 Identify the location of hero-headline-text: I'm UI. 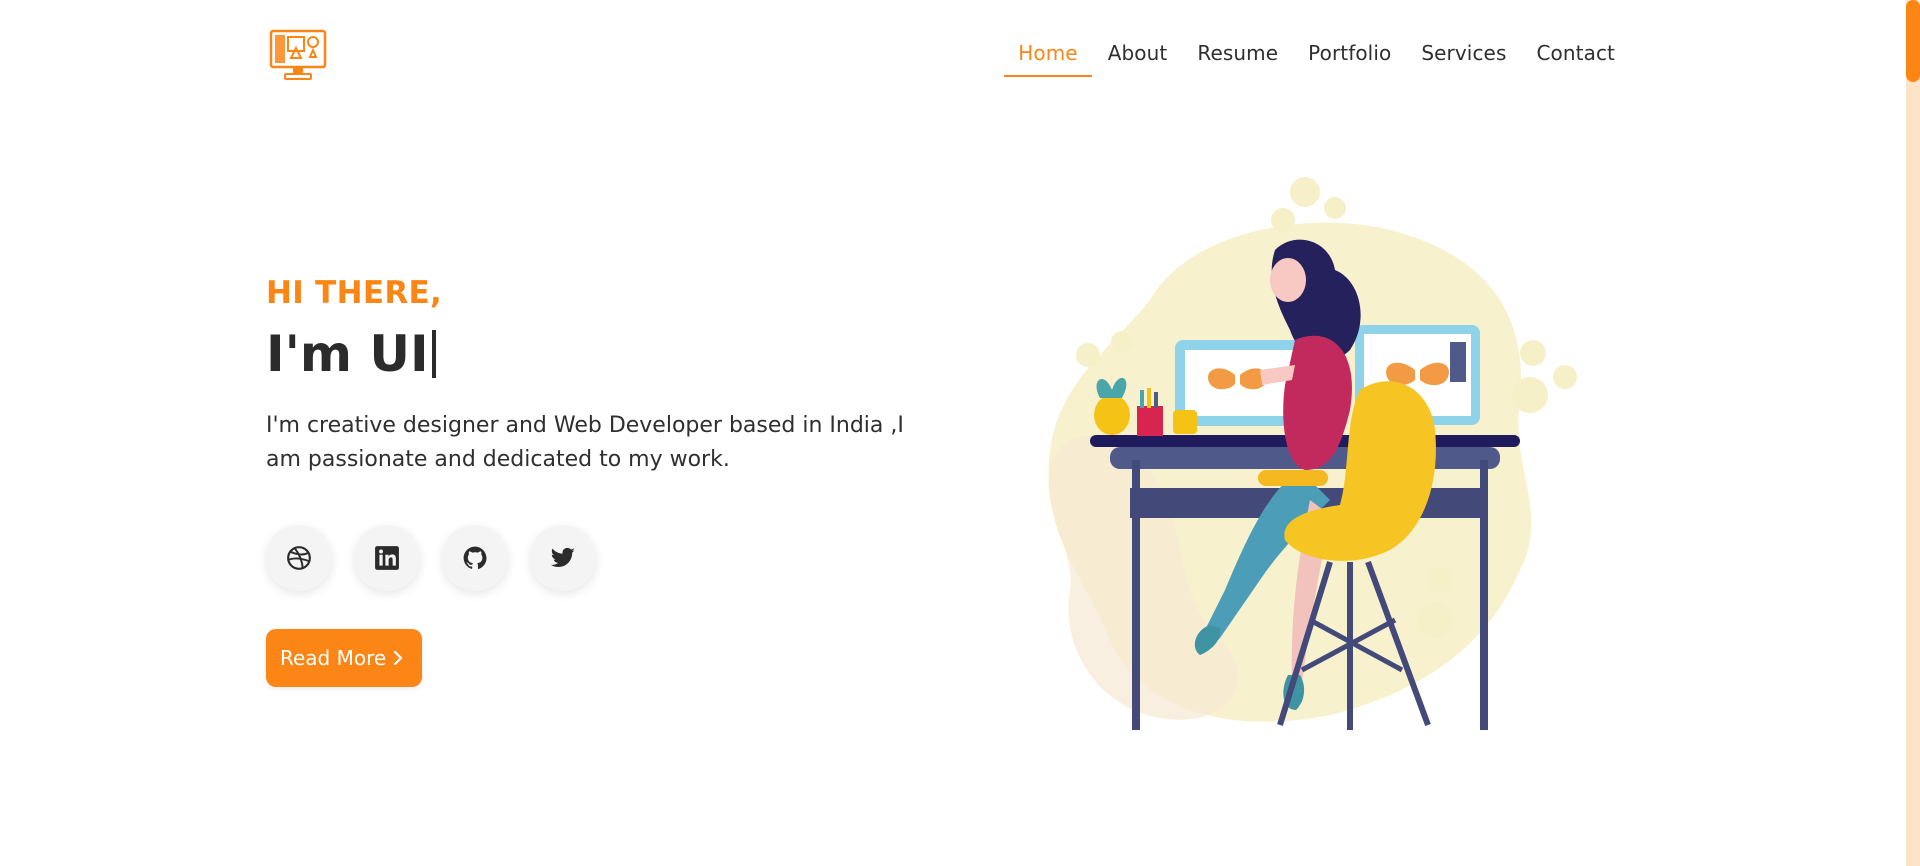
(347, 354).